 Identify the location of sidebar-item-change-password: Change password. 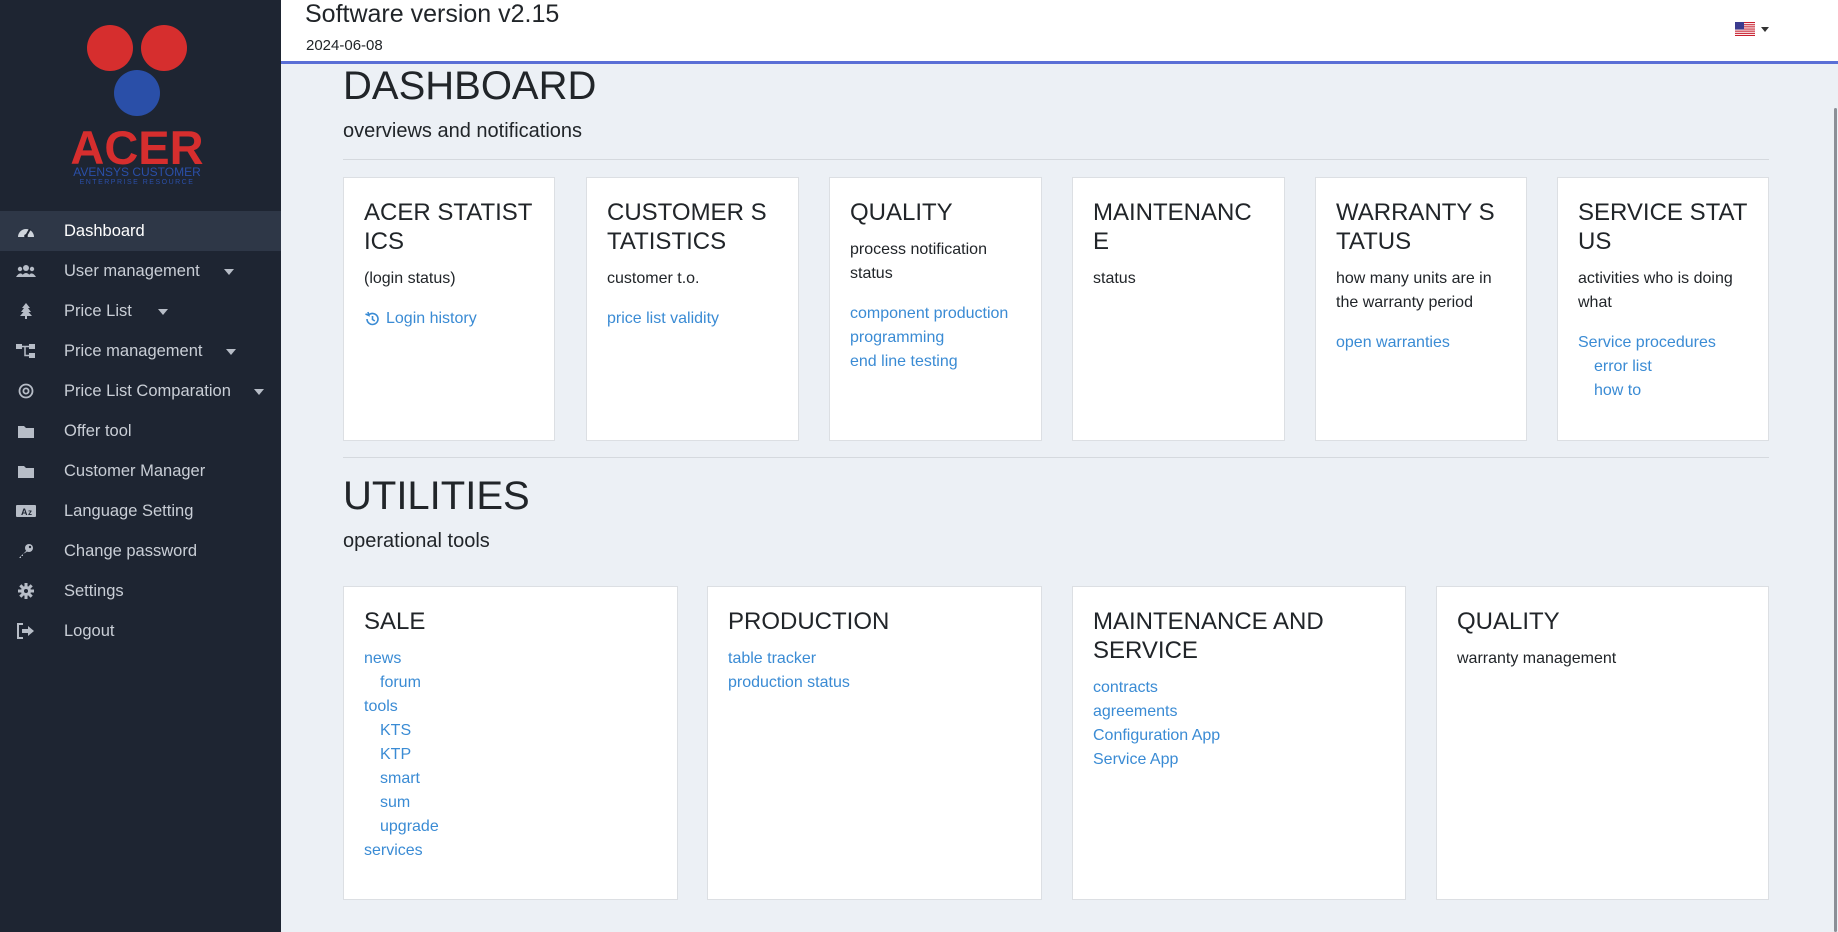
(140, 551).